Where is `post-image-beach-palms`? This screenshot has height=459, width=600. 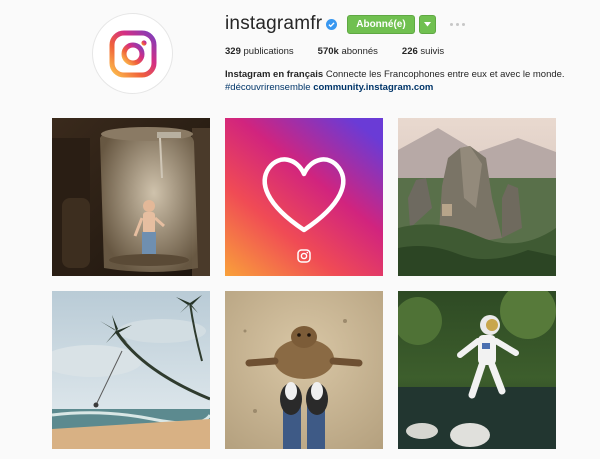 post-image-beach-palms is located at coordinates (131, 370).